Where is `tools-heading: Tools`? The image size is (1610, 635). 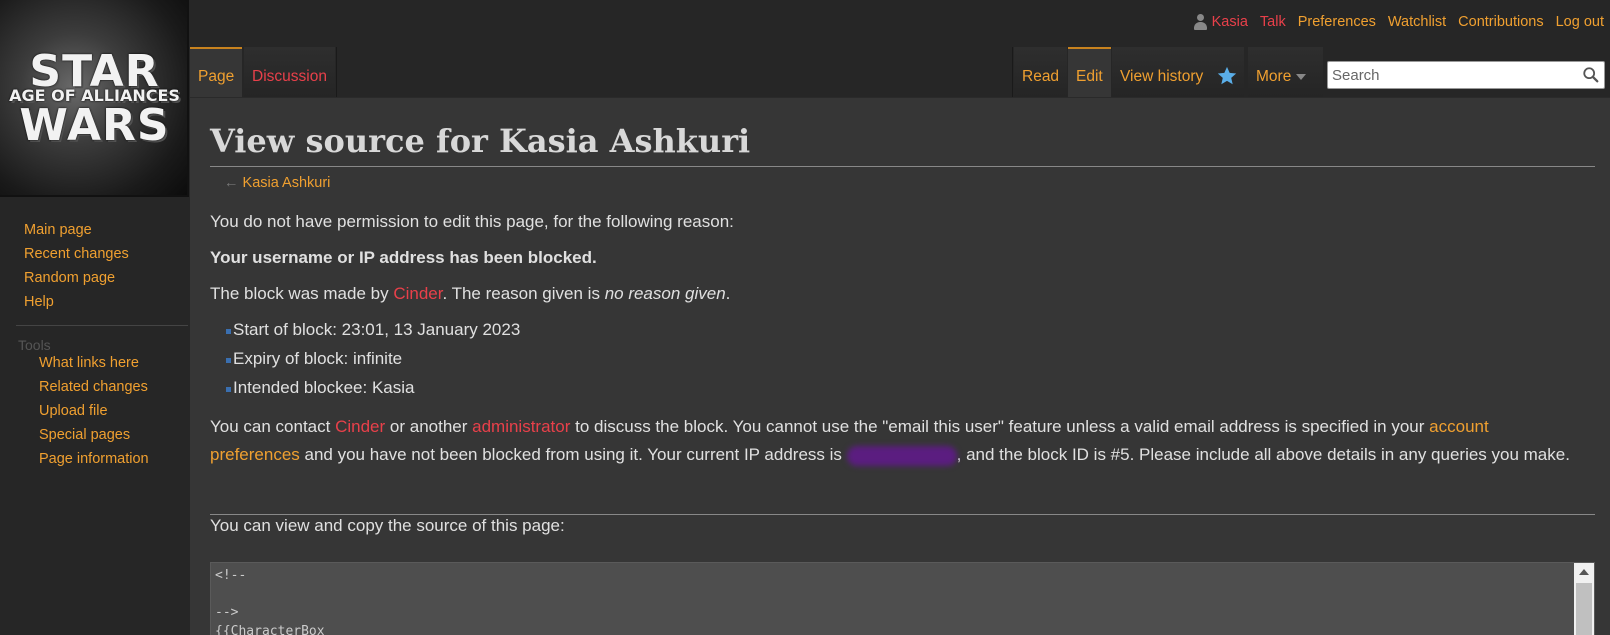
tools-heading: Tools is located at coordinates (34, 345).